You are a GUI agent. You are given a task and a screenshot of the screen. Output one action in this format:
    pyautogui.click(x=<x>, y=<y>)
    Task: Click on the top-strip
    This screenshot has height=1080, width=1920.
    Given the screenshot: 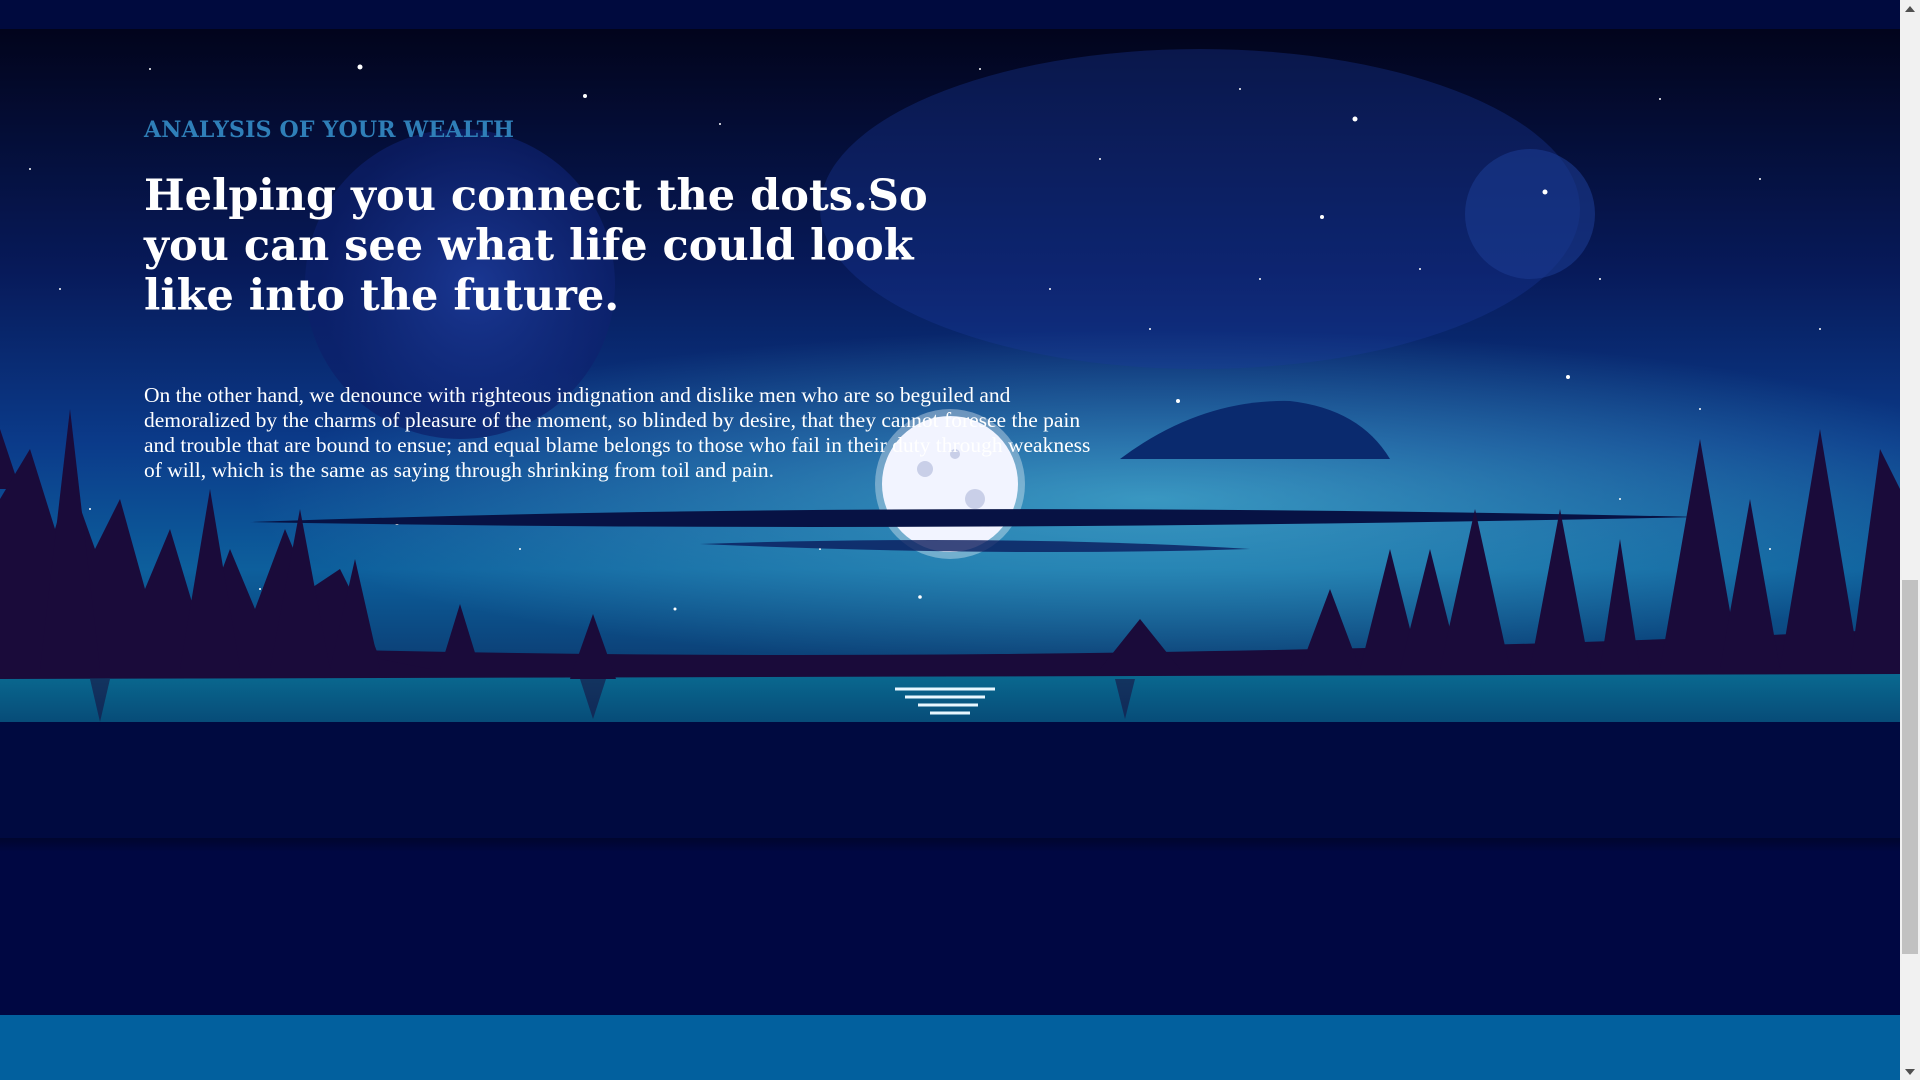 What is the action you would take?
    pyautogui.click(x=950, y=14)
    